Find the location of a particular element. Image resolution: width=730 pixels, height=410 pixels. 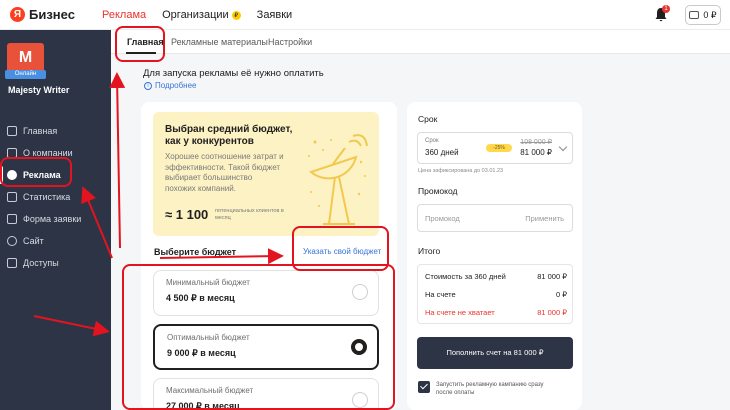

period-value: 360 дней is located at coordinates (442, 152).